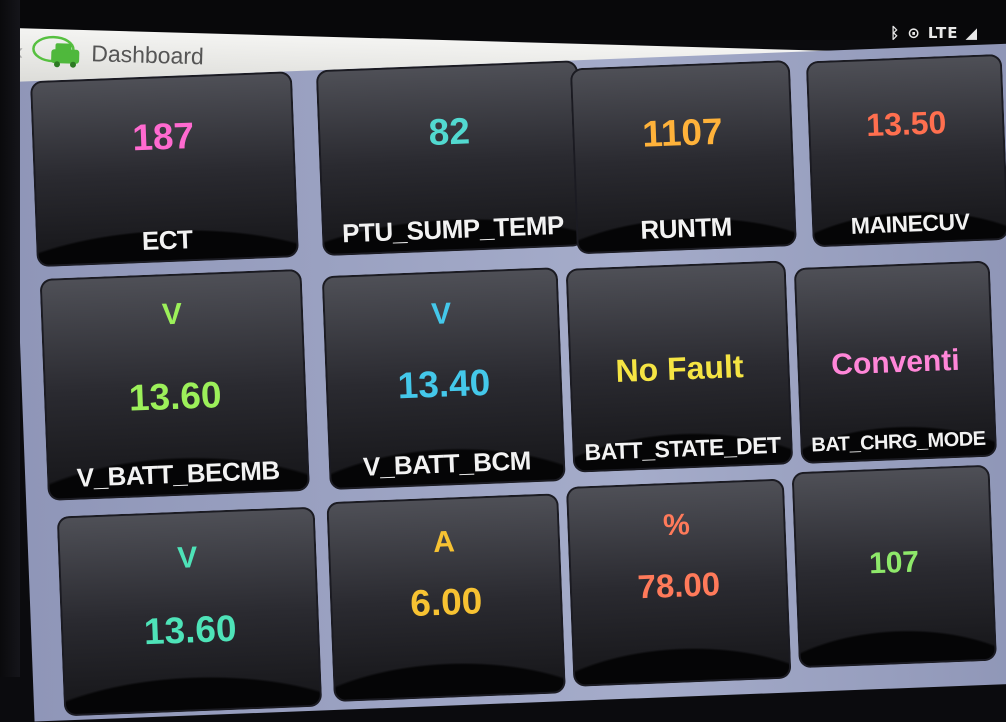 The width and height of the screenshot is (1006, 722). I want to click on gauge-value: No Fault, so click(679, 368).